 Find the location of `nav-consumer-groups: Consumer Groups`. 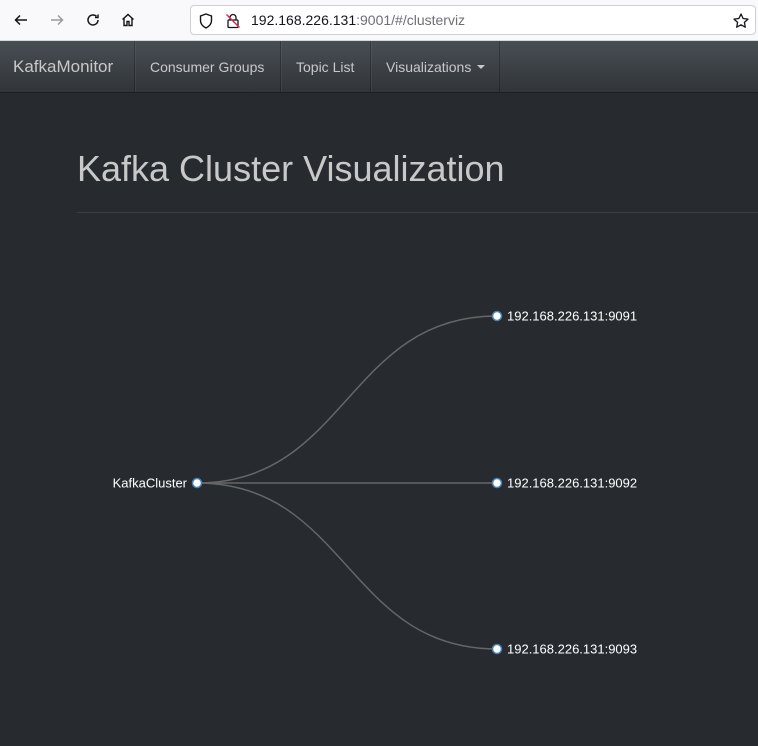

nav-consumer-groups: Consumer Groups is located at coordinates (207, 66).